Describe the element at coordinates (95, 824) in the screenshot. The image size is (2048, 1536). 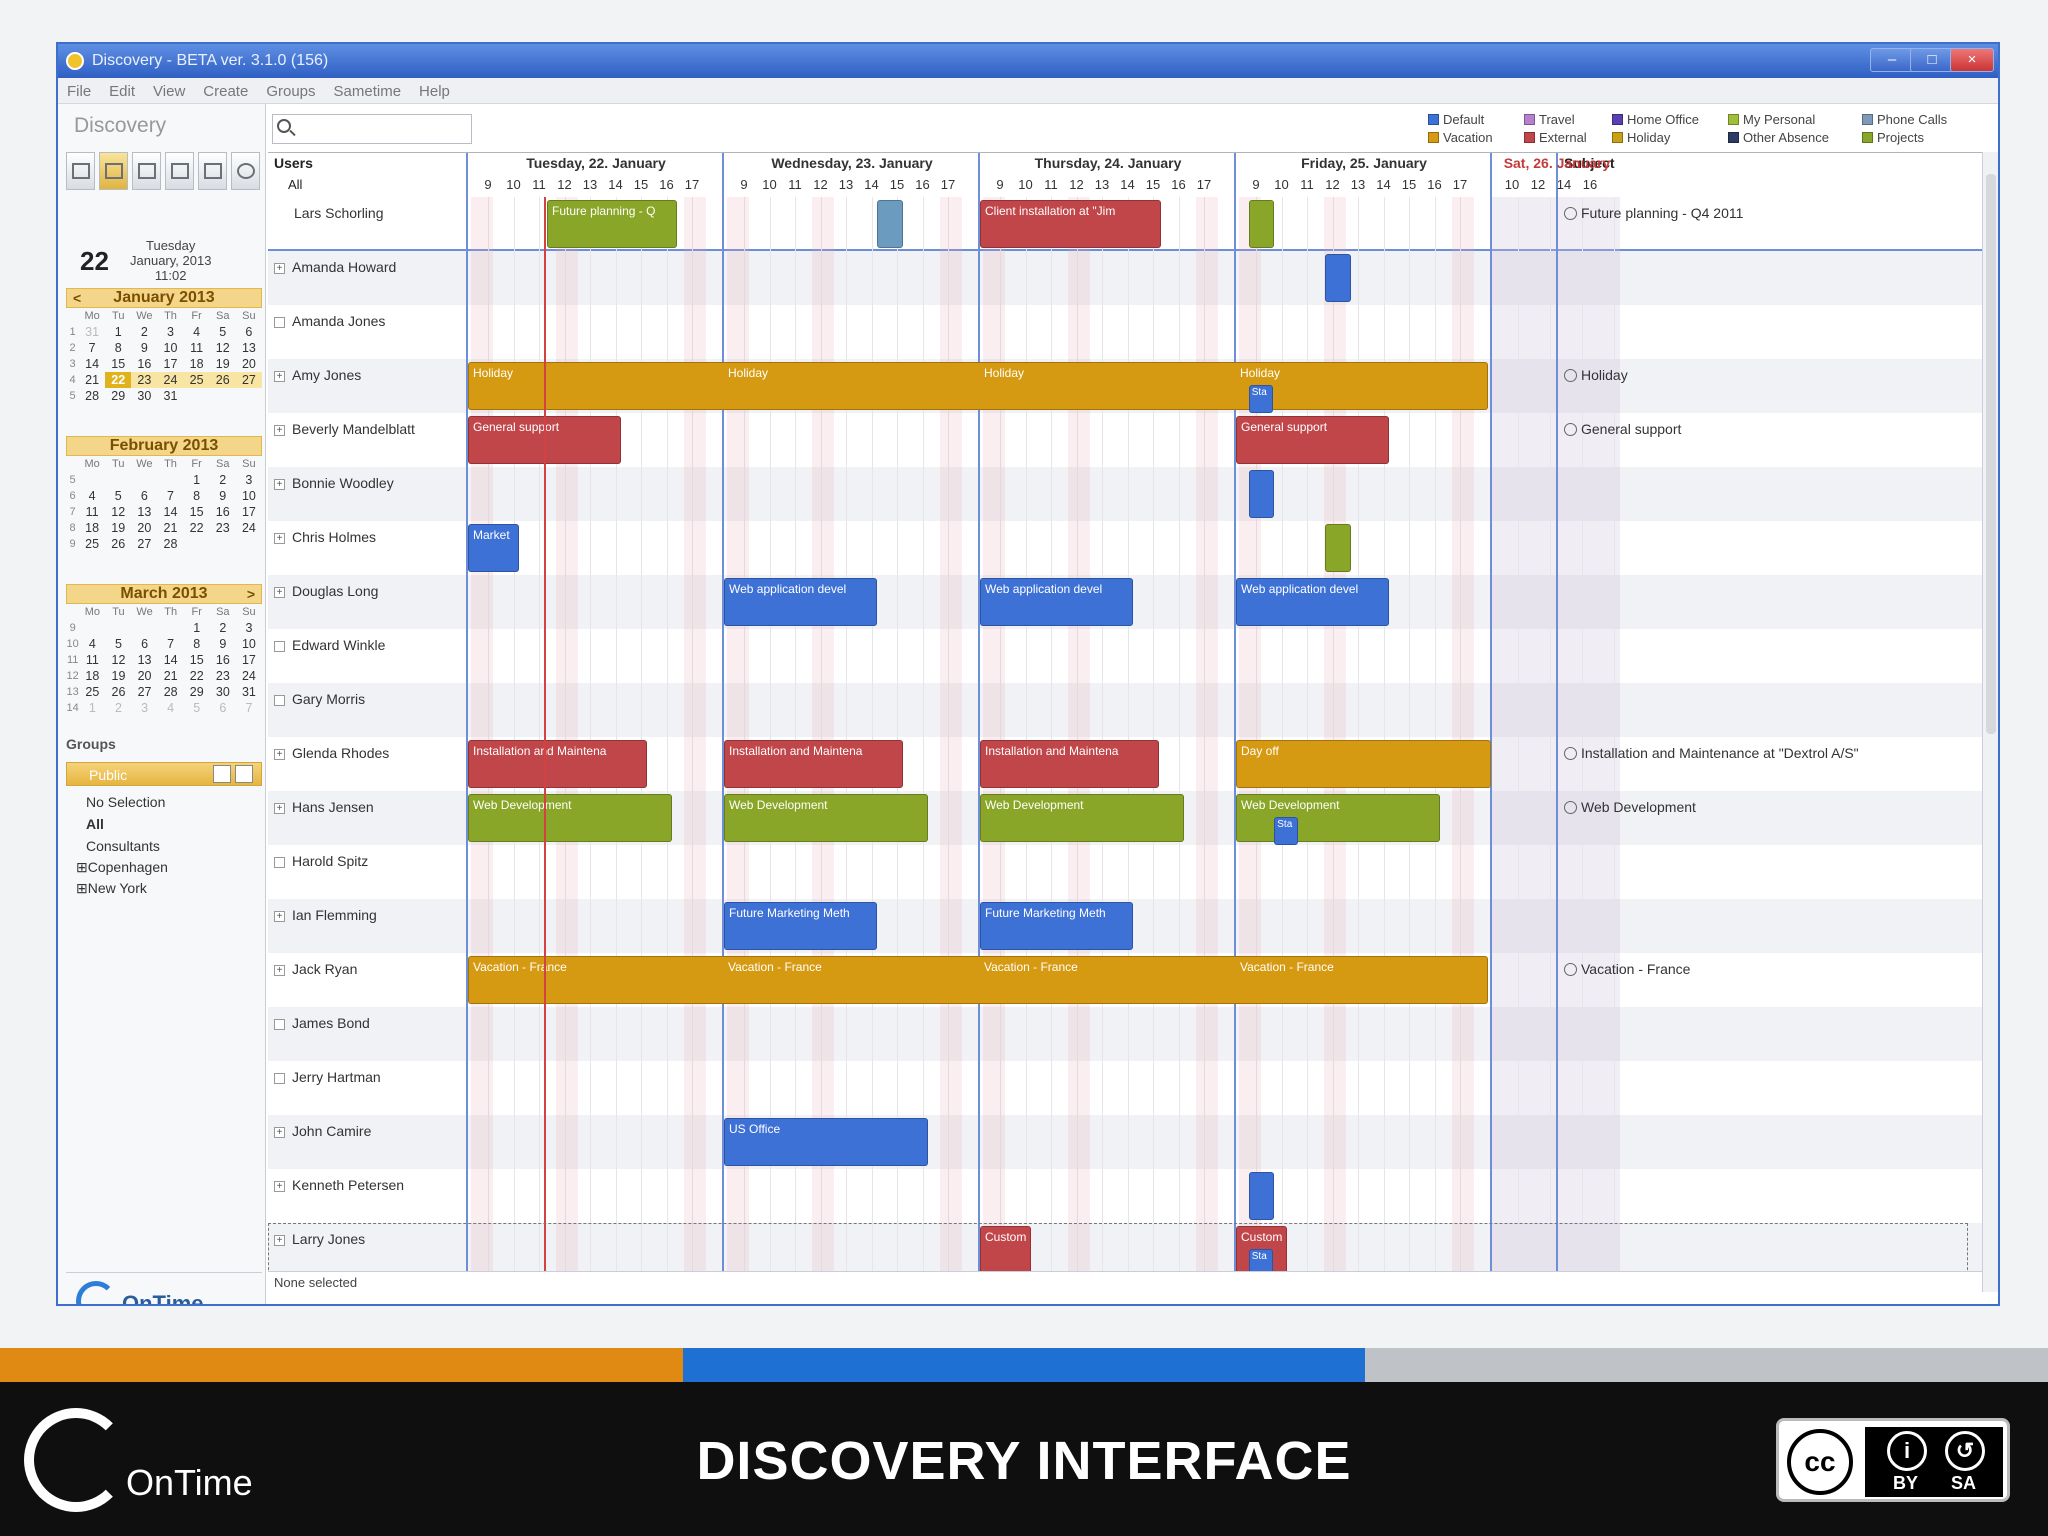
I see `group-item-all: All` at that location.